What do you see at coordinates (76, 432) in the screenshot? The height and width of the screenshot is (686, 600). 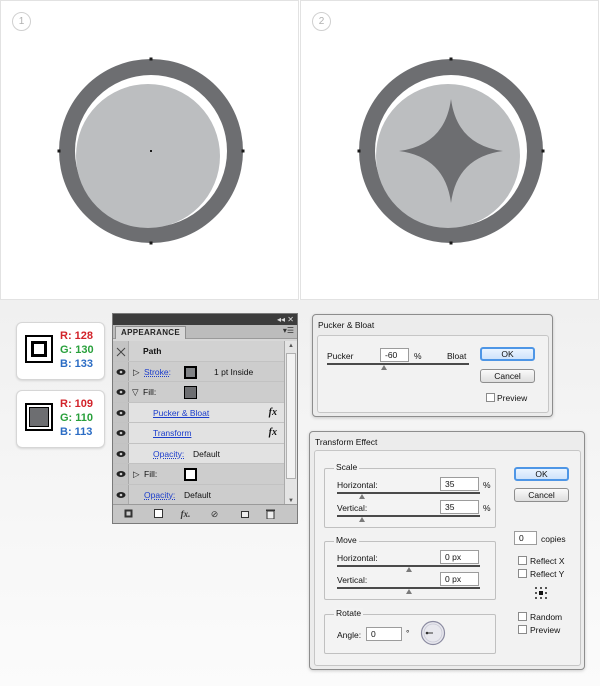 I see `blue-value: B: 113` at bounding box center [76, 432].